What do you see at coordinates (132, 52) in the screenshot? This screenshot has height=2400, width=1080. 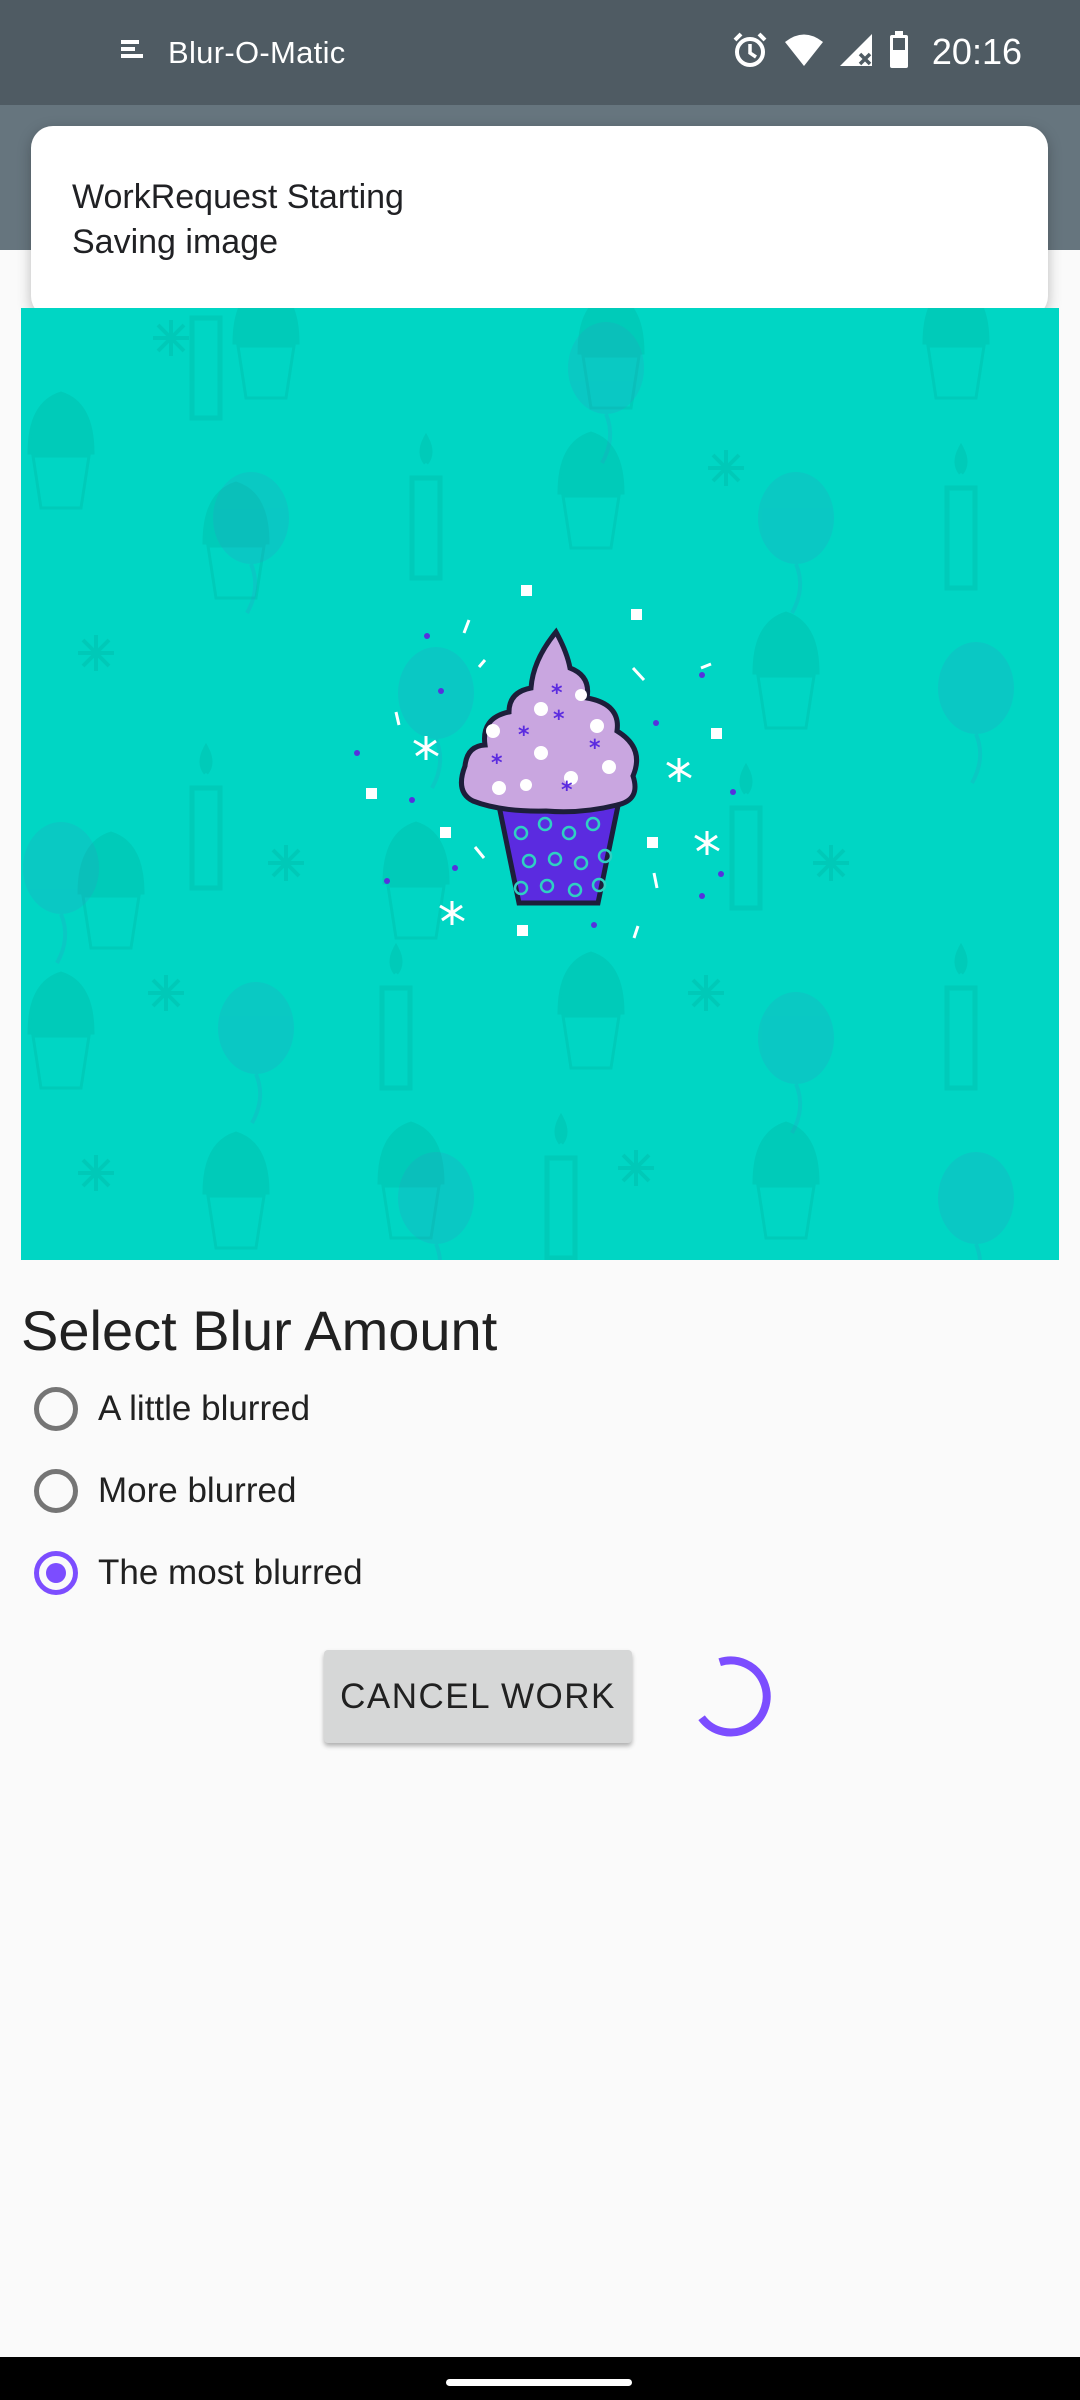 I see `app-notification-icon` at bounding box center [132, 52].